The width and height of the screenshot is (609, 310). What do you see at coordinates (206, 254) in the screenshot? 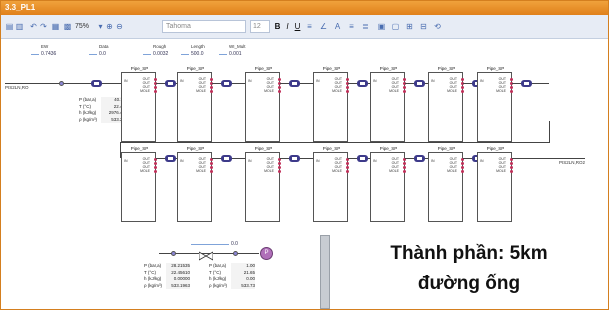
I see `valve-icon` at bounding box center [206, 254].